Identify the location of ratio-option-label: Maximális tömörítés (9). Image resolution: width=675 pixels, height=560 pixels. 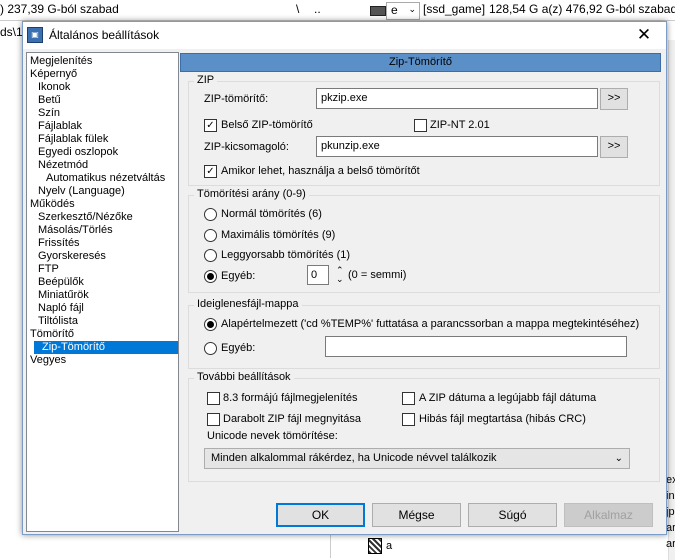
(278, 234).